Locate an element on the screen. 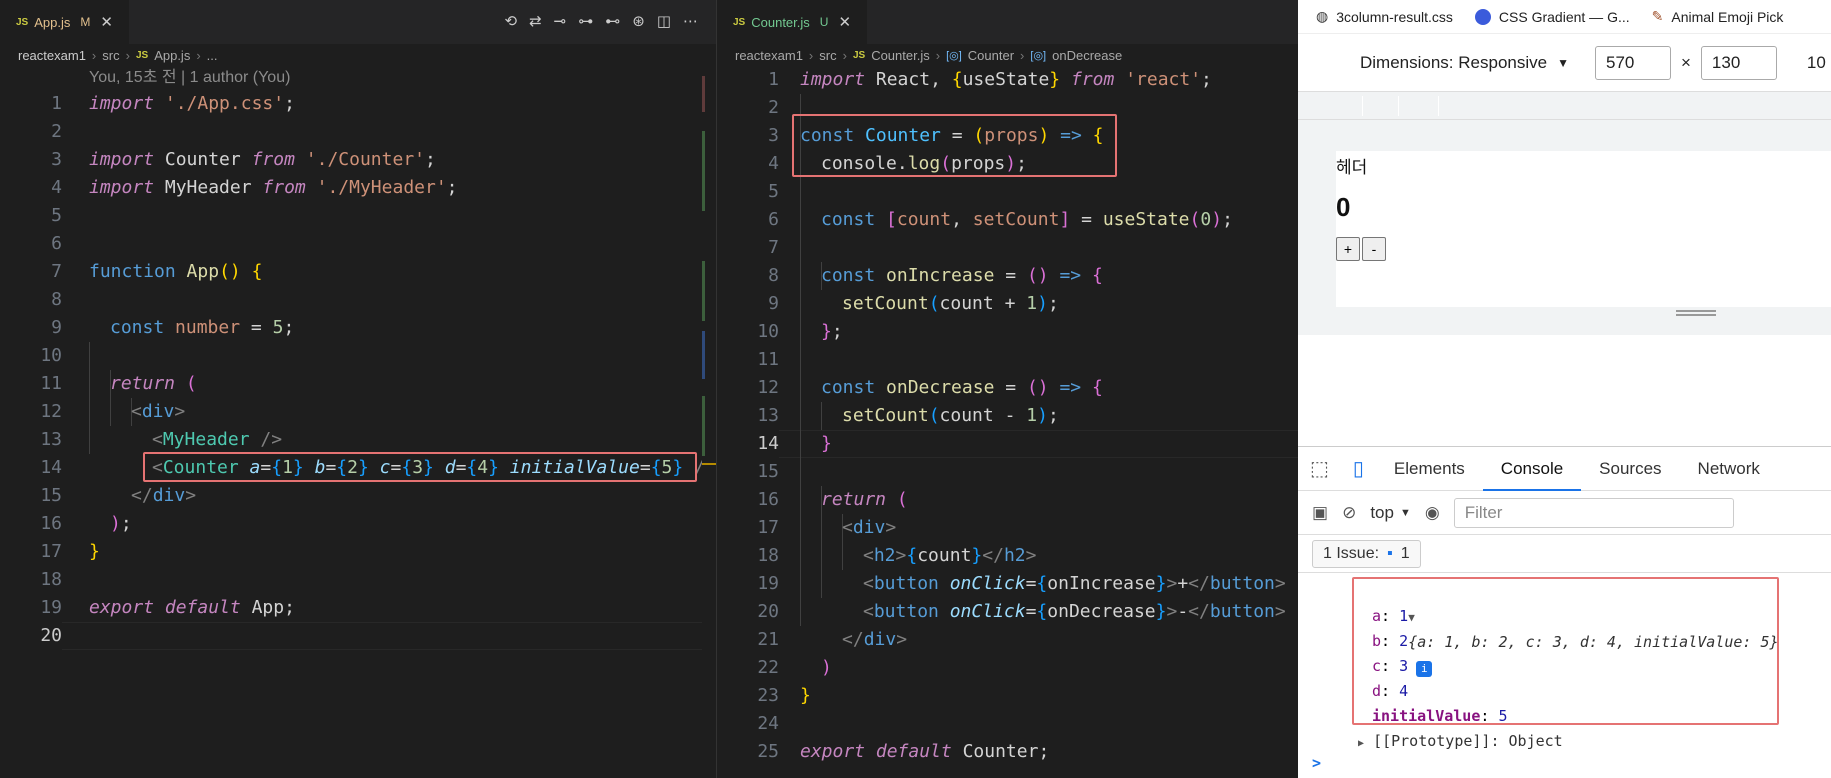 The height and width of the screenshot is (778, 1831). scrollbar is located at coordinates (709, 422).